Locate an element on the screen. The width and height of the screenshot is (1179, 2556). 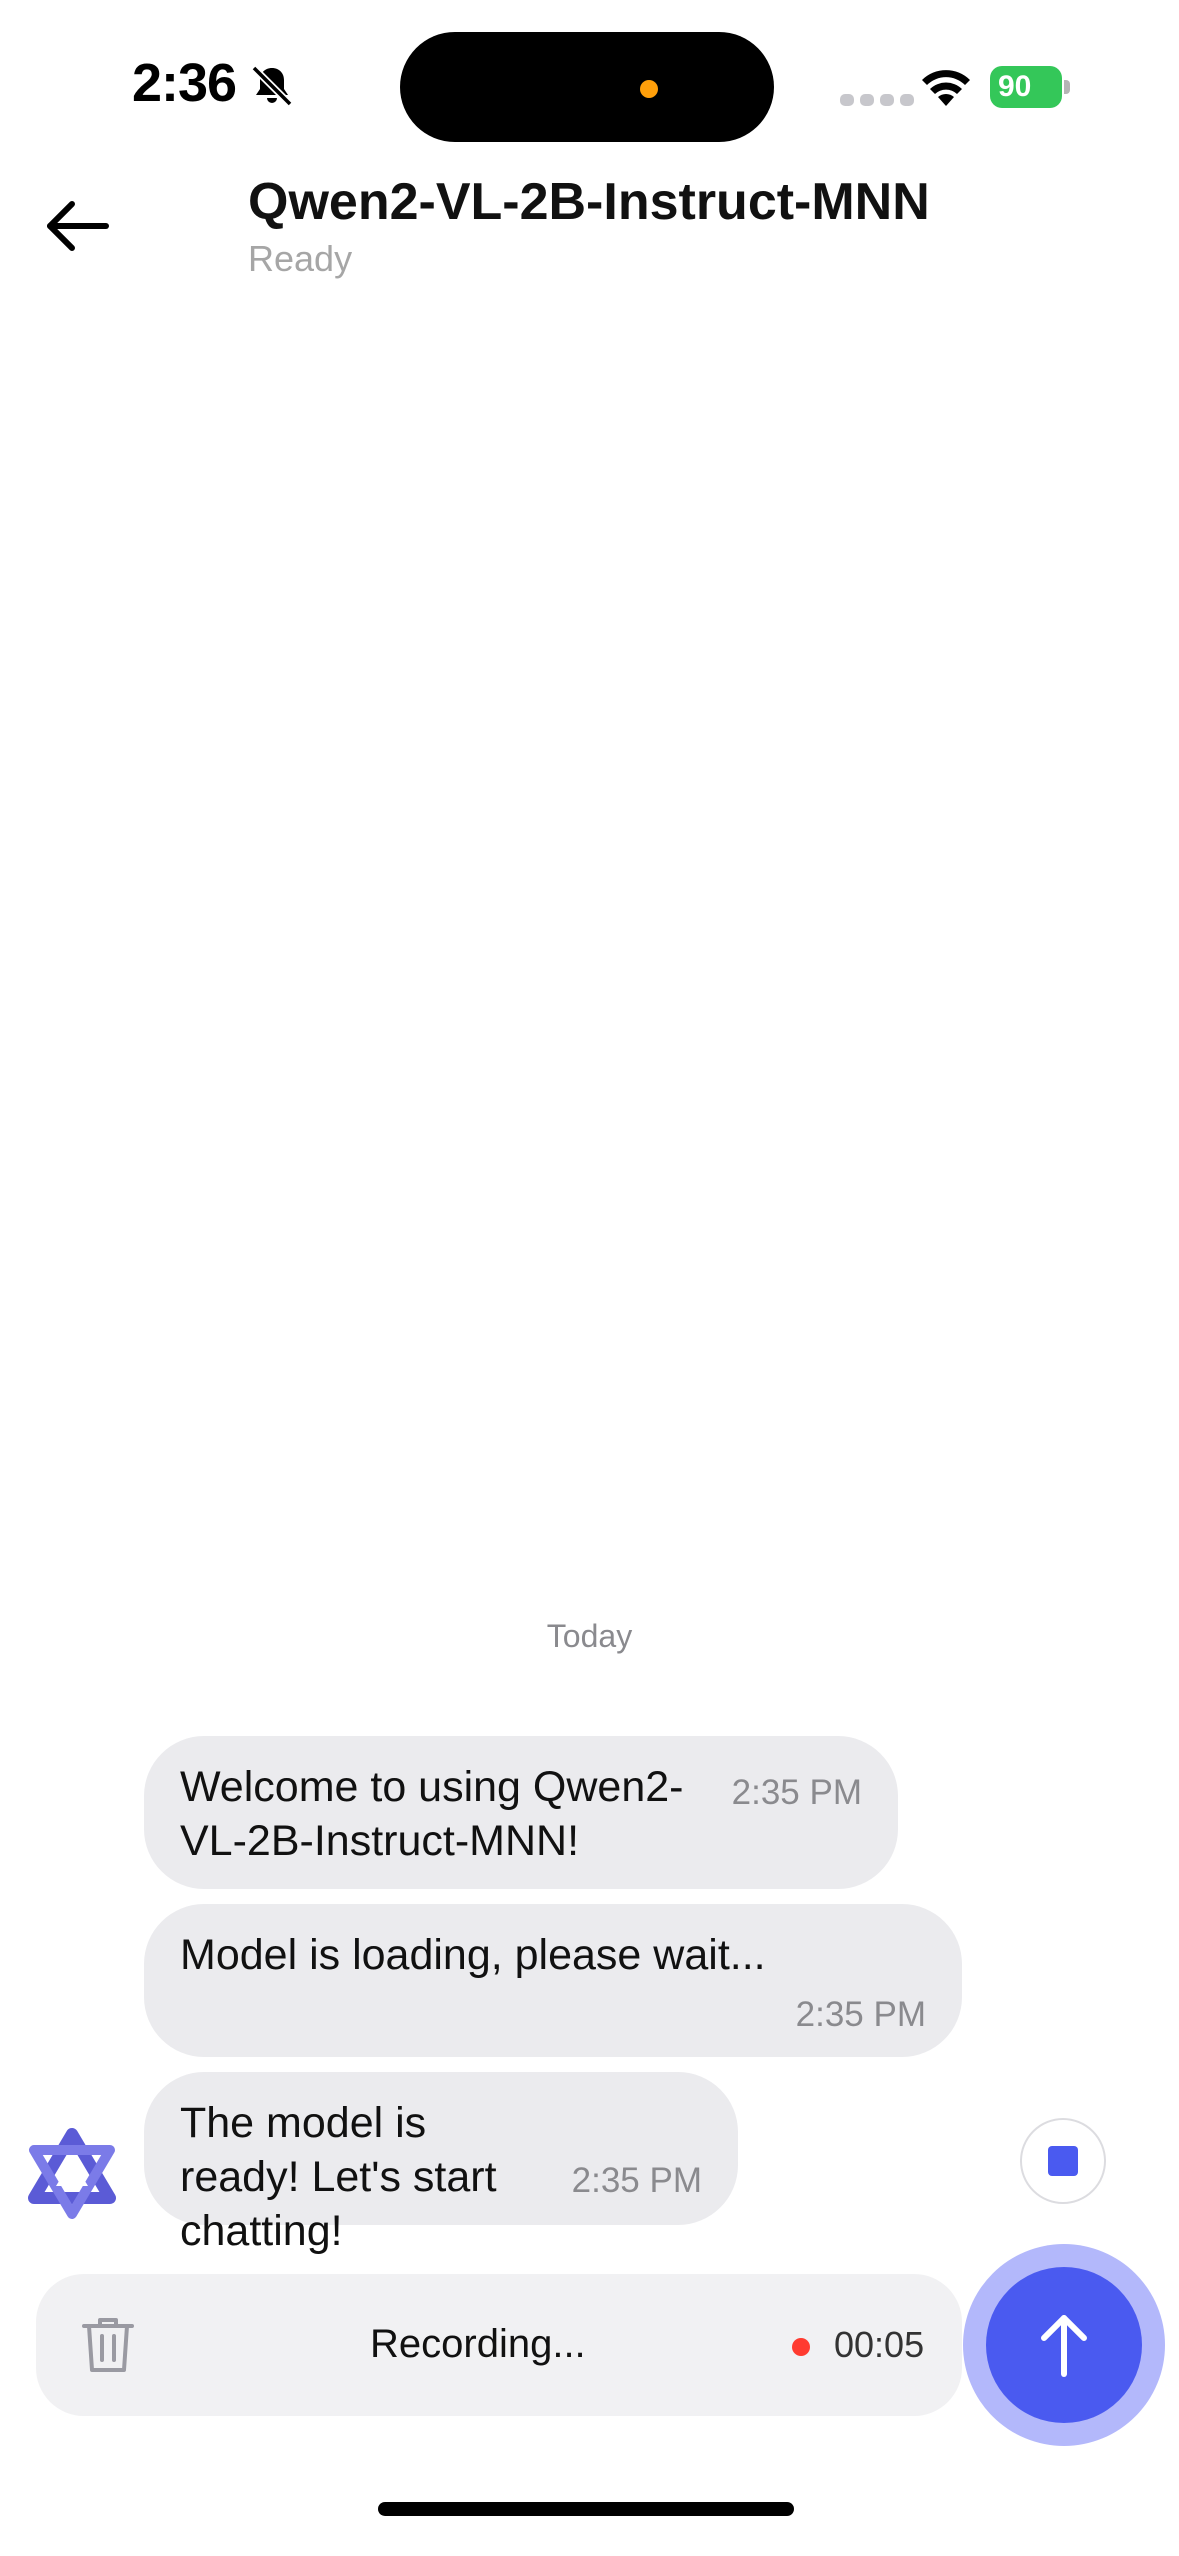
message-bubble: Model is loading, please wait... 2:35 PM is located at coordinates (553, 1980).